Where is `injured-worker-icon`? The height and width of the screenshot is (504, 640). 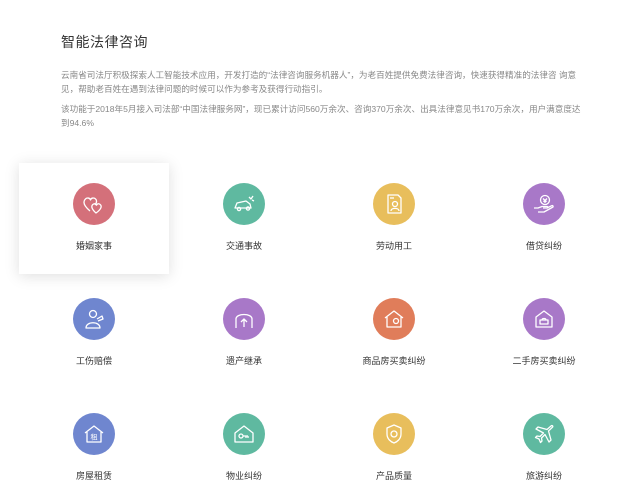 injured-worker-icon is located at coordinates (94, 319).